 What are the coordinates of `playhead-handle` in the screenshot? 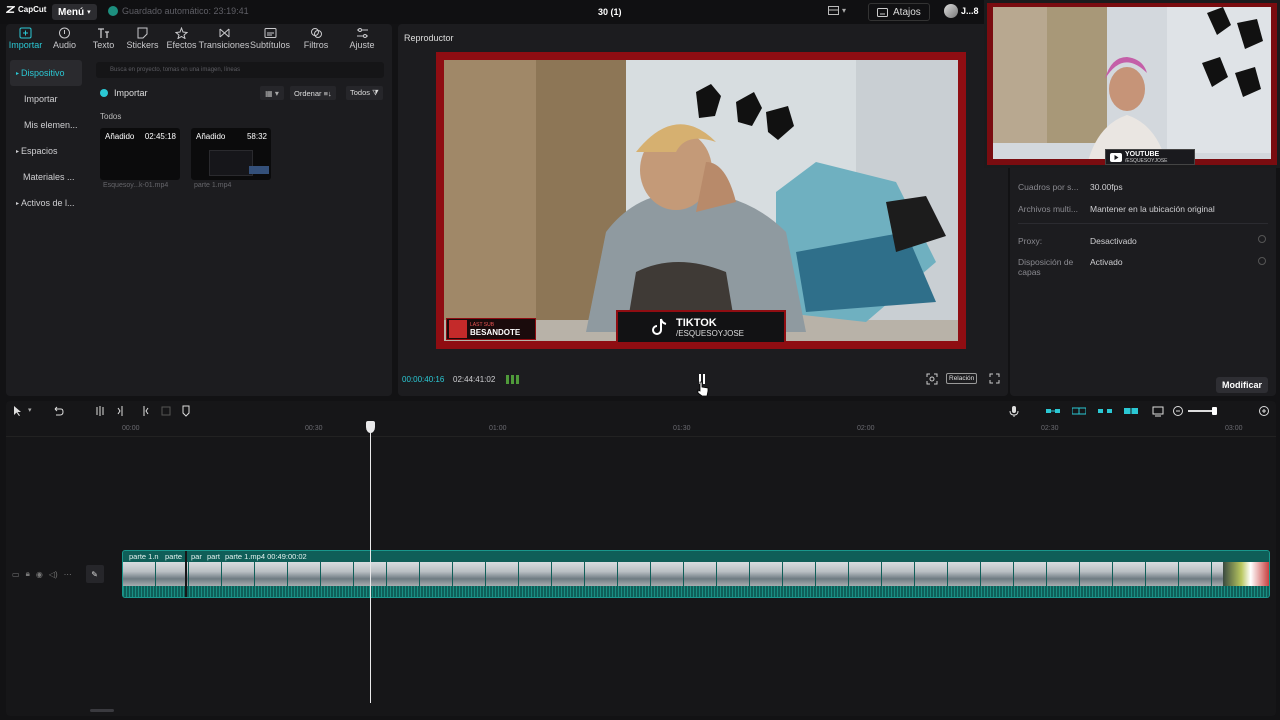 It's located at (370, 427).